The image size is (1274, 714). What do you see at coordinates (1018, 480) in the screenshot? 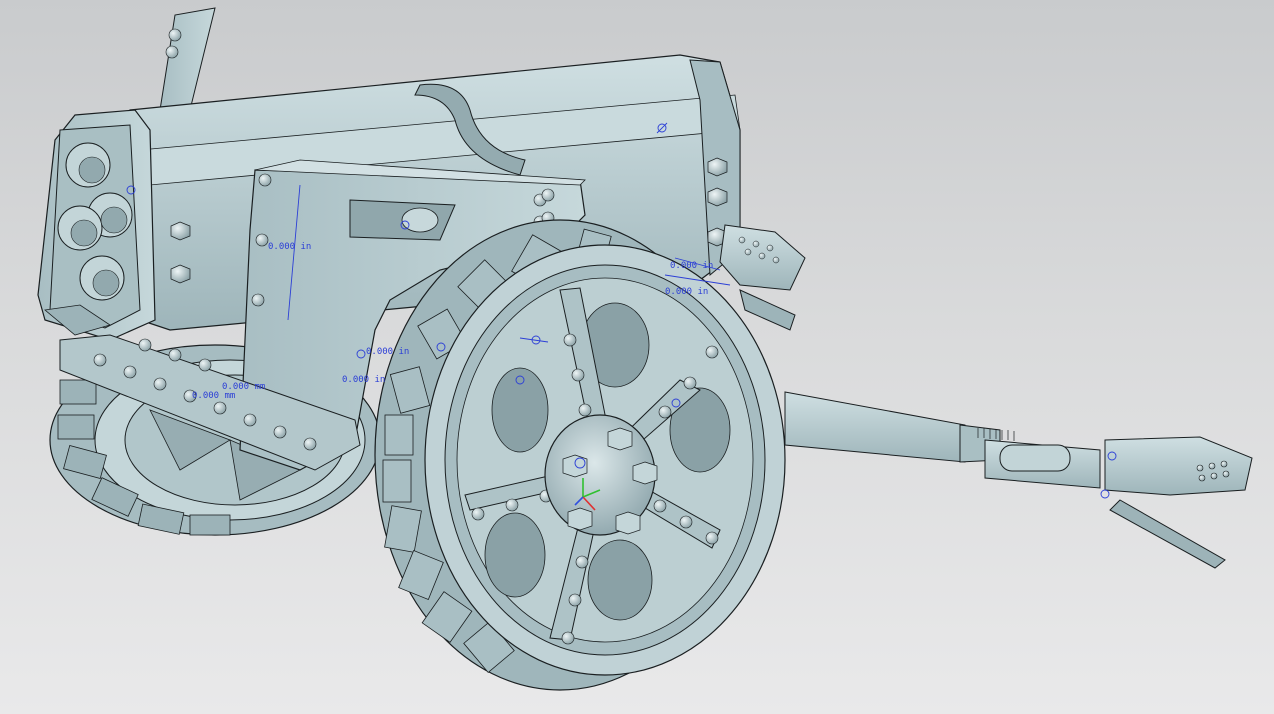
I see `tow-bar` at bounding box center [1018, 480].